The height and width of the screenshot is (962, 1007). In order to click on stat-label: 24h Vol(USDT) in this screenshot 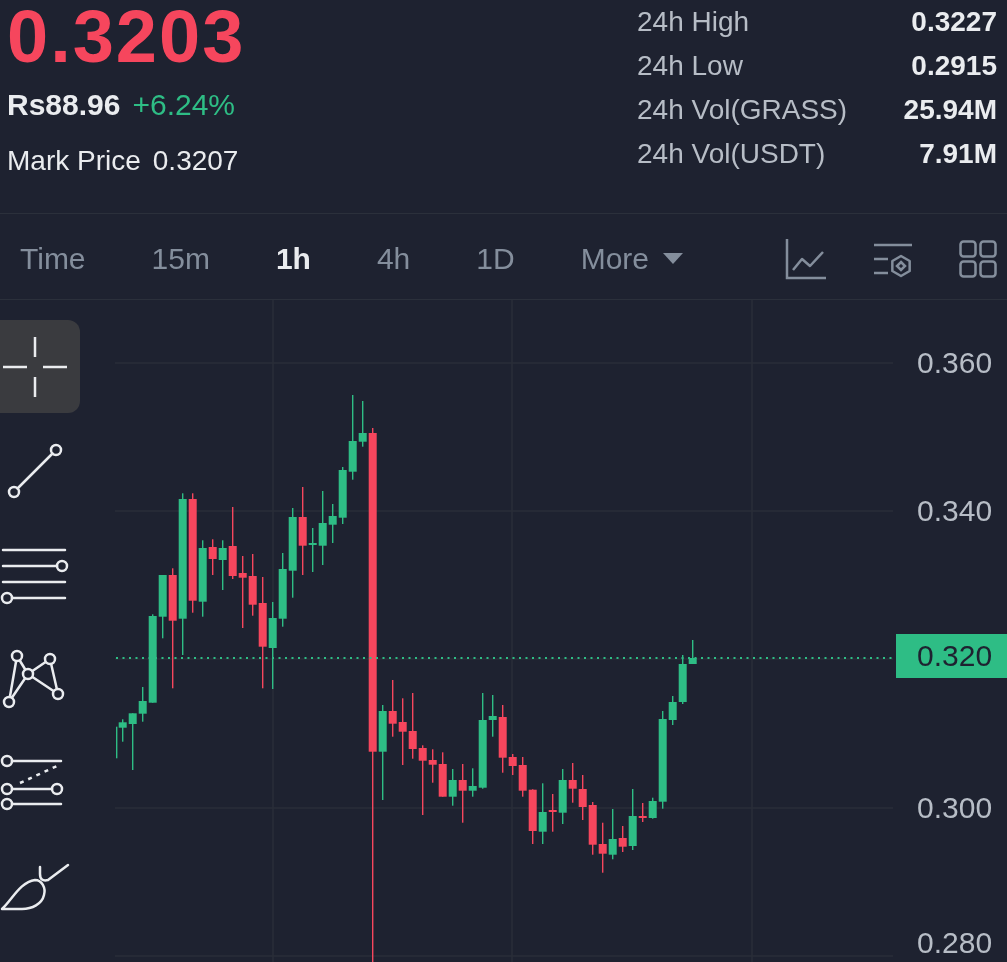, I will do `click(731, 154)`.